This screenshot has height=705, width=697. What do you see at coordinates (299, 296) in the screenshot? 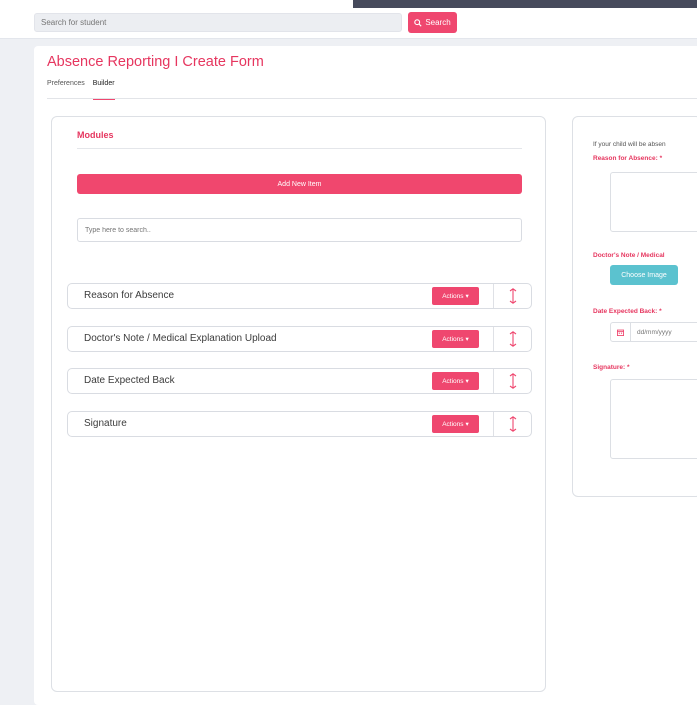
I see `module-item: Reason for Absence Actions ▾` at bounding box center [299, 296].